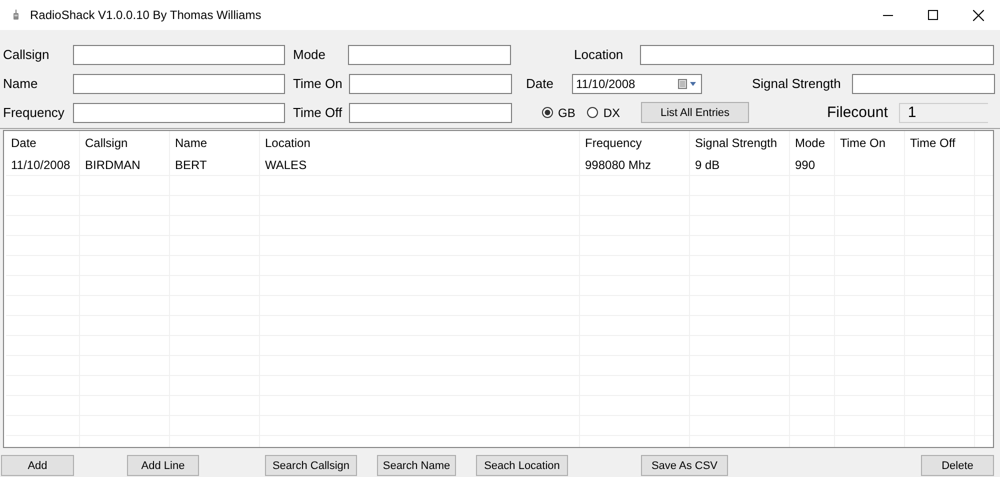 This screenshot has width=1000, height=477. I want to click on column-header: Mode, so click(812, 143).